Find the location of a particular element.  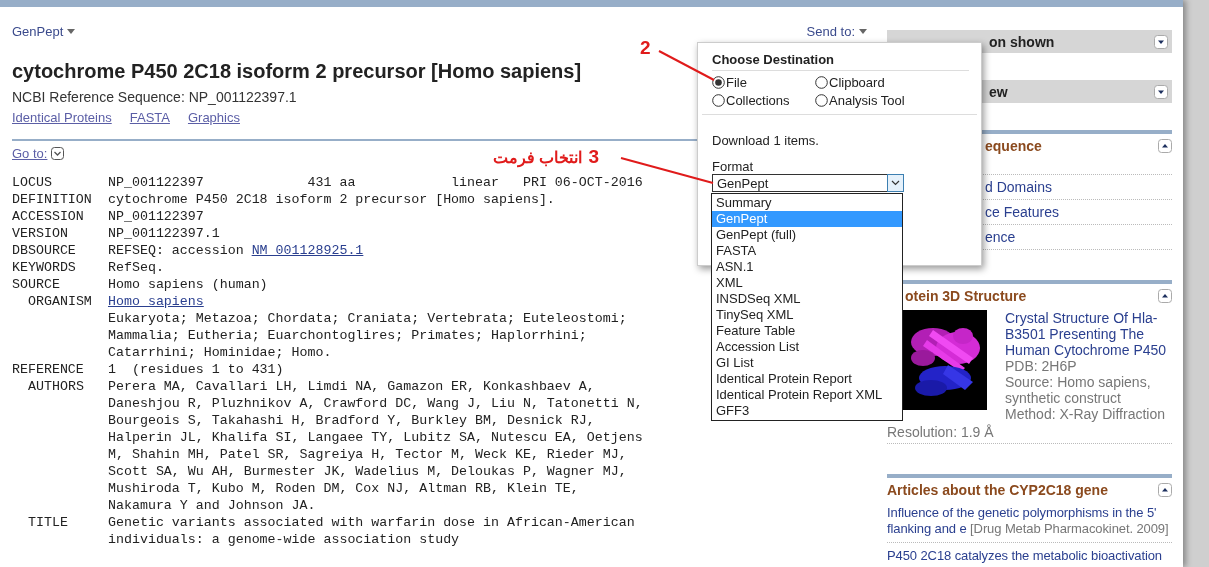

field-value: Bourgeois S, Takahashi H, Bradford Y, Burkley BM, Desnick RJ, is located at coordinates (351, 420).